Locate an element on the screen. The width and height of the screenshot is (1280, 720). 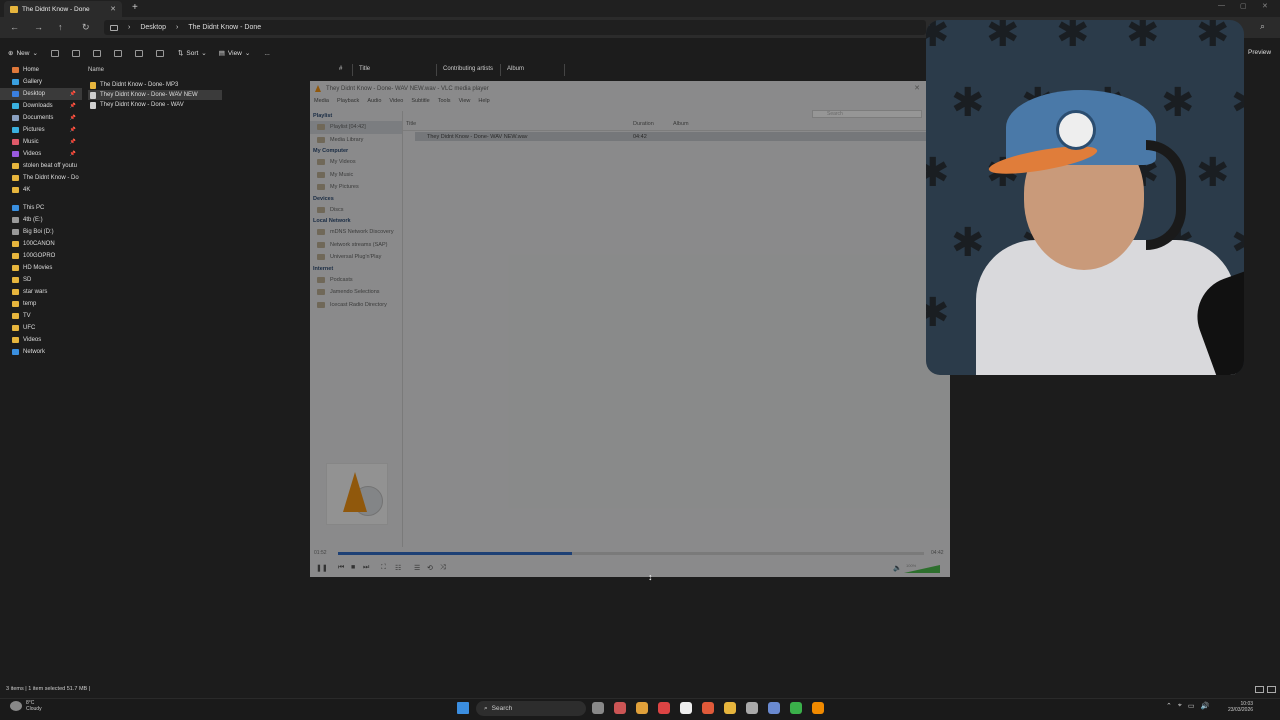
taskbar-search: ⌕ Search is located at coordinates (531, 708).